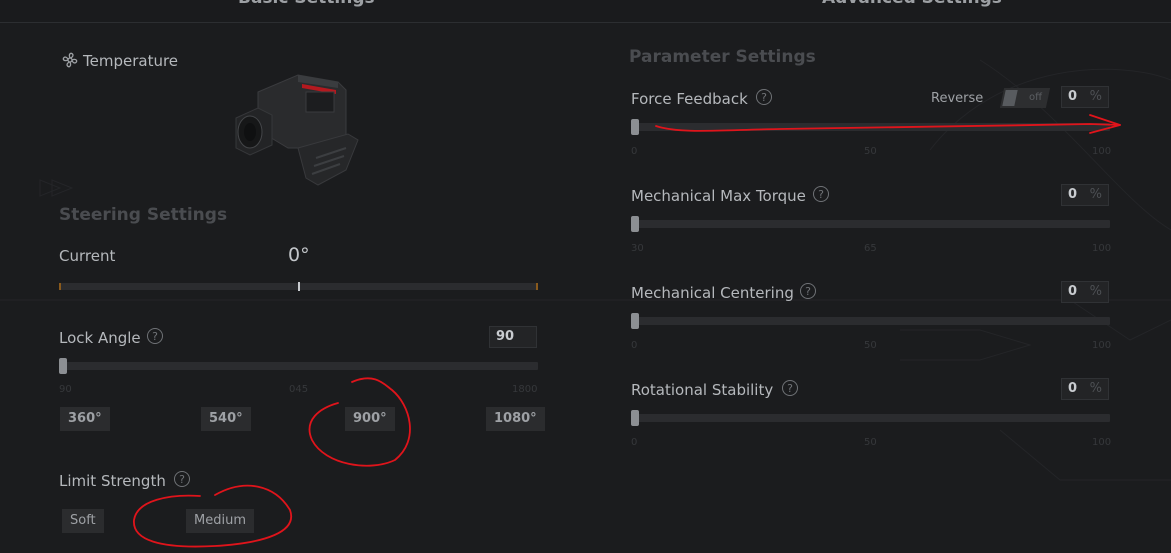  Describe the element at coordinates (131, 61) in the screenshot. I see `temperature-label: Temperature` at that location.